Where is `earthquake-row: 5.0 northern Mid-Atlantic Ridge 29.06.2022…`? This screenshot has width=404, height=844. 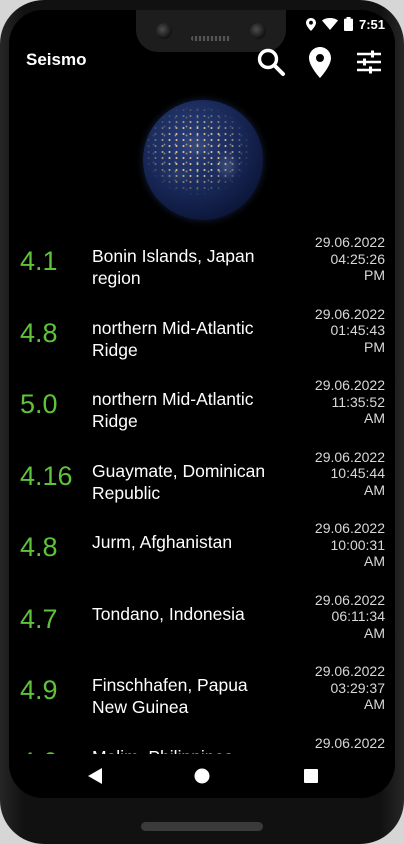 earthquake-row: 5.0 northern Mid-Atlantic Ridge 29.06.2022… is located at coordinates (202, 409).